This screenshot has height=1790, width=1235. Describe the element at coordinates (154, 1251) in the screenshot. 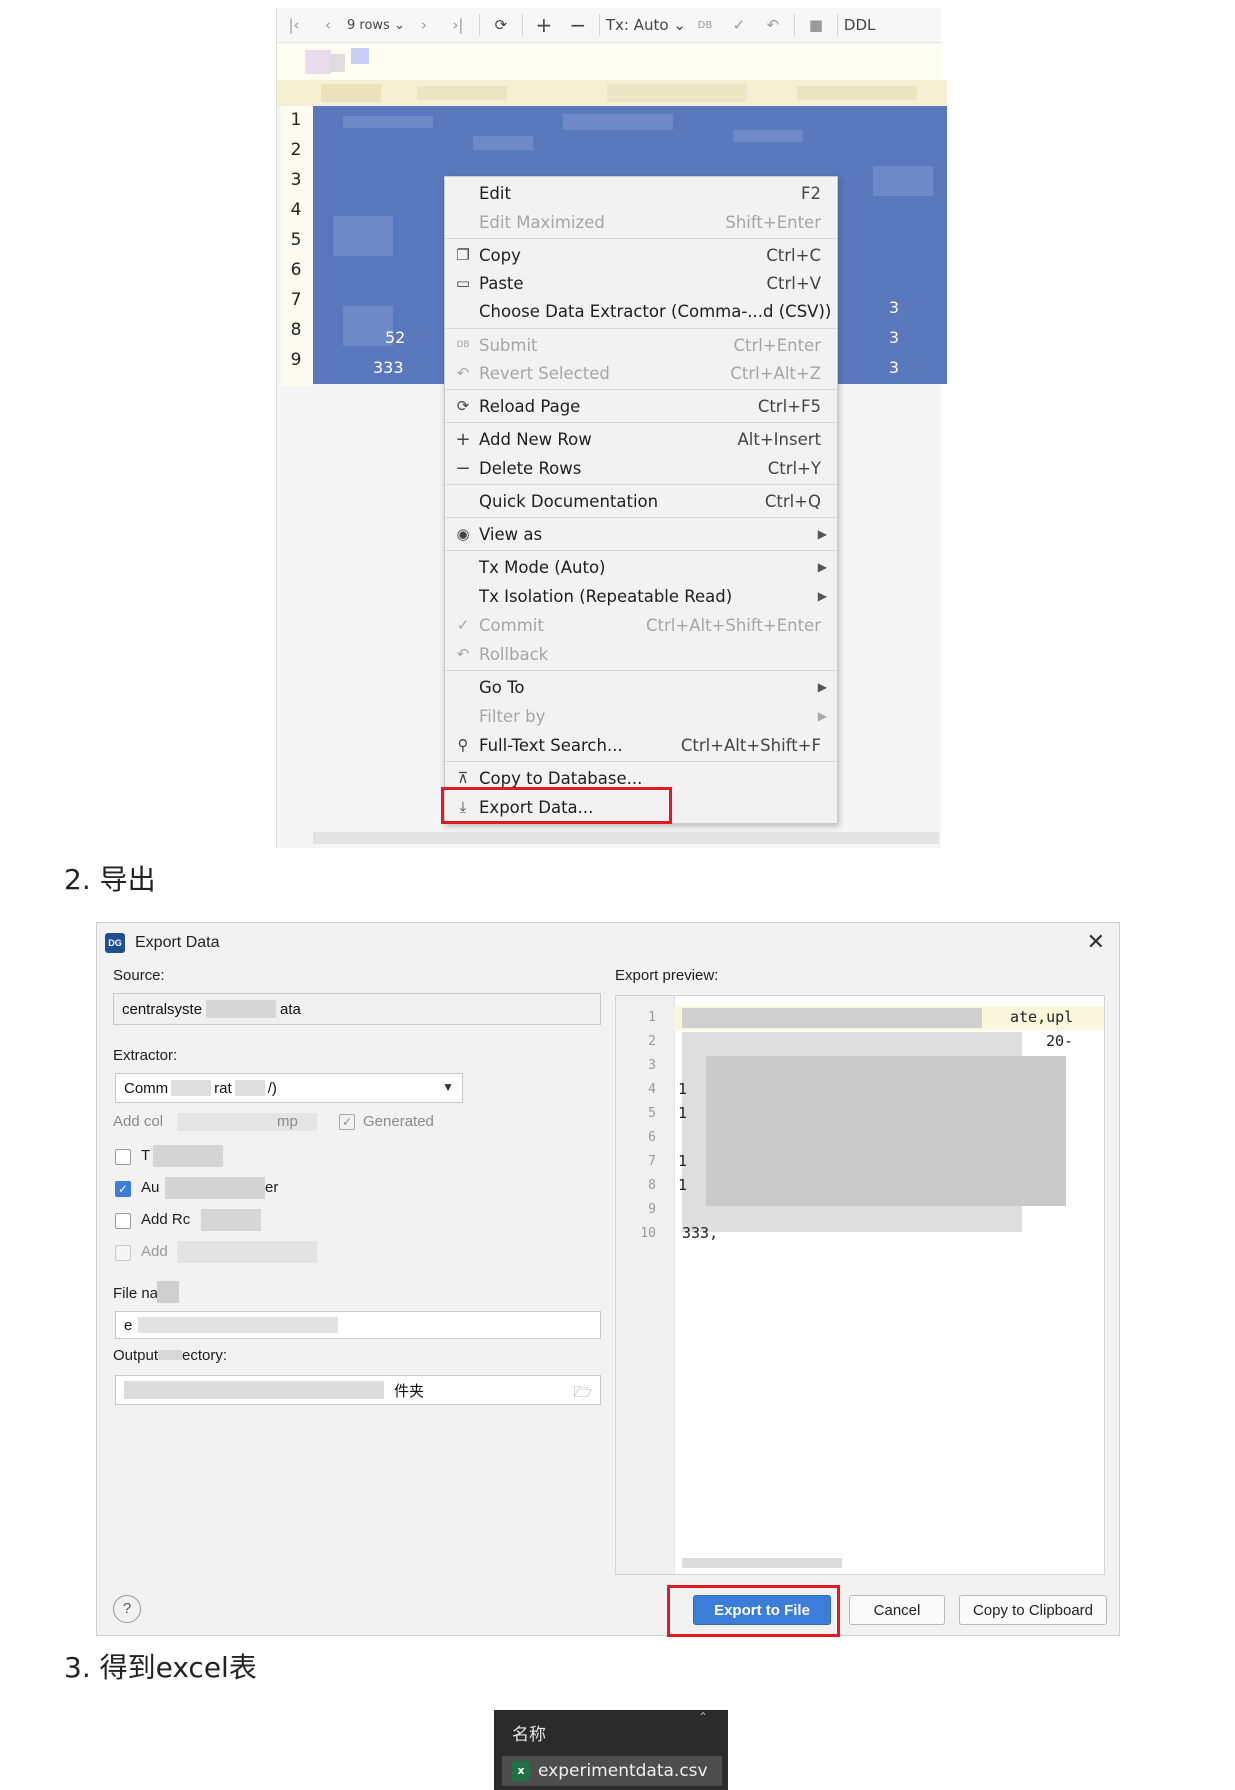

I see `option-label-4: Add` at that location.